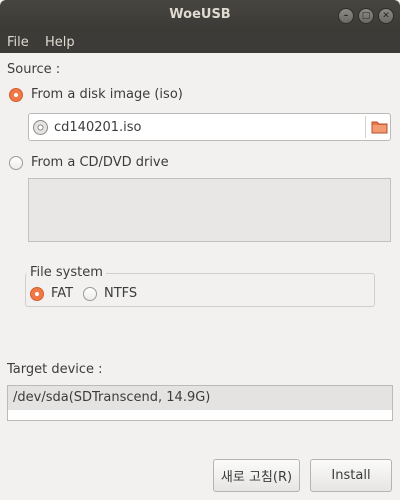 This screenshot has height=500, width=400. Describe the element at coordinates (200, 15) in the screenshot. I see `window-titlebar: WoeUSB – □ ✕` at that location.